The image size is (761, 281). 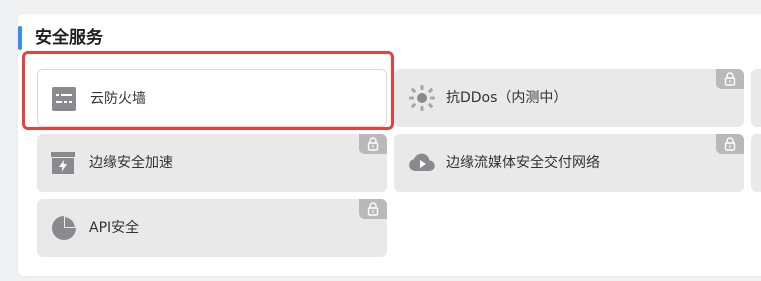 What do you see at coordinates (64, 99) in the screenshot?
I see `firewall-icon` at bounding box center [64, 99].